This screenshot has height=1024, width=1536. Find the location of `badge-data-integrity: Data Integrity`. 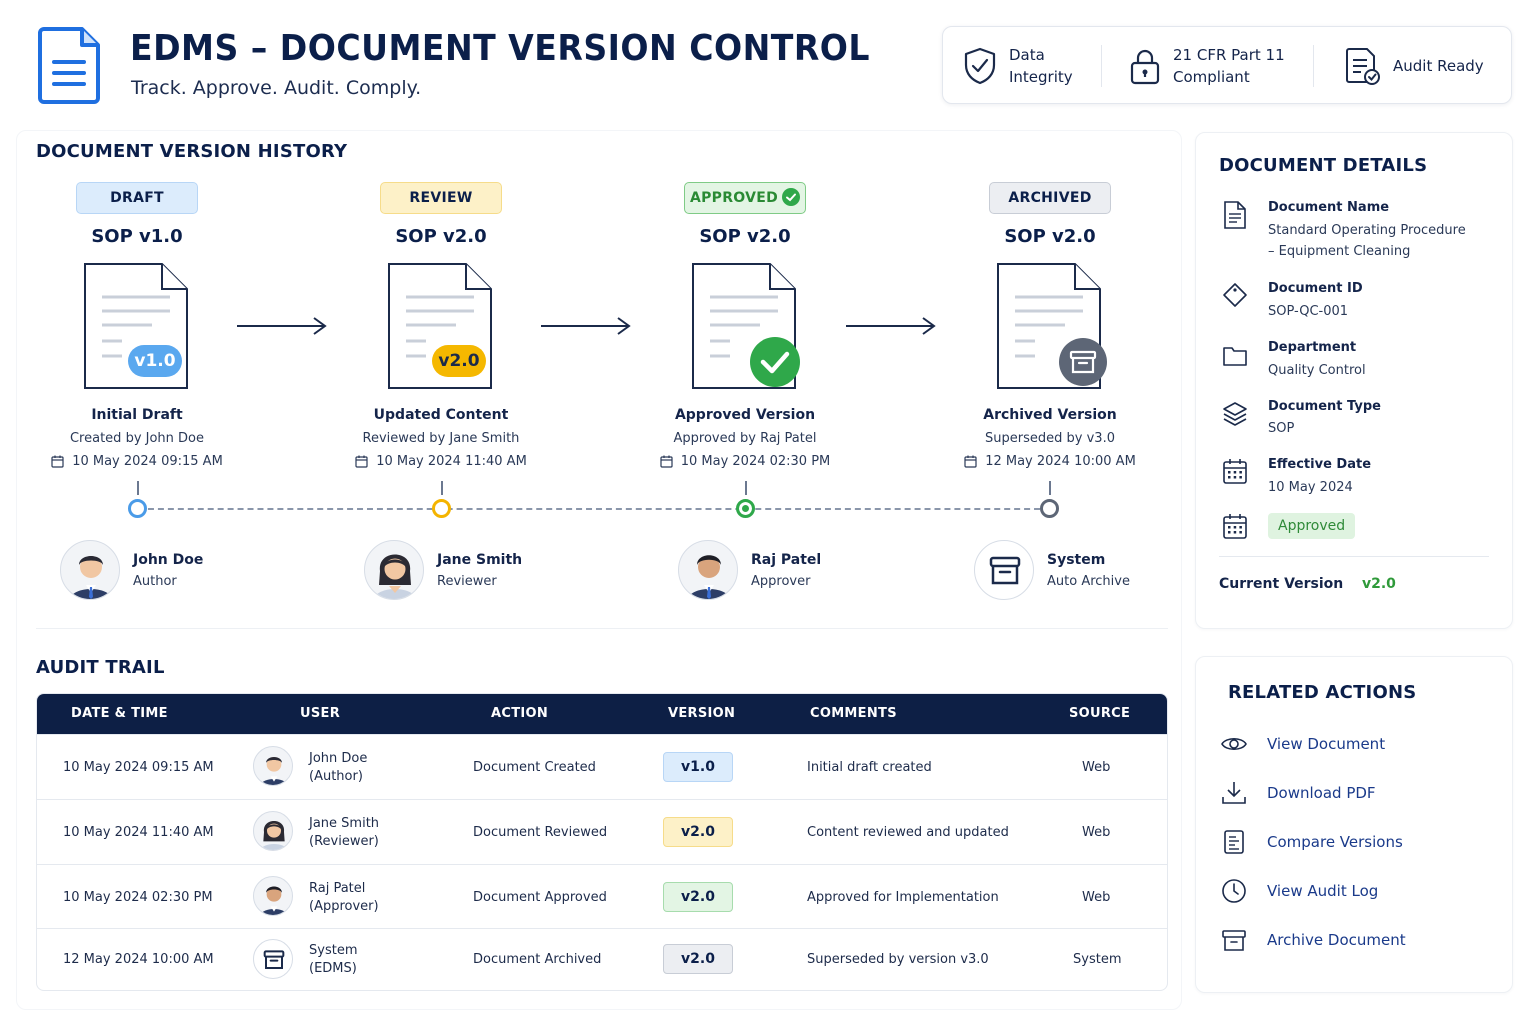

badge-data-integrity: Data Integrity is located at coordinates (1018, 66).